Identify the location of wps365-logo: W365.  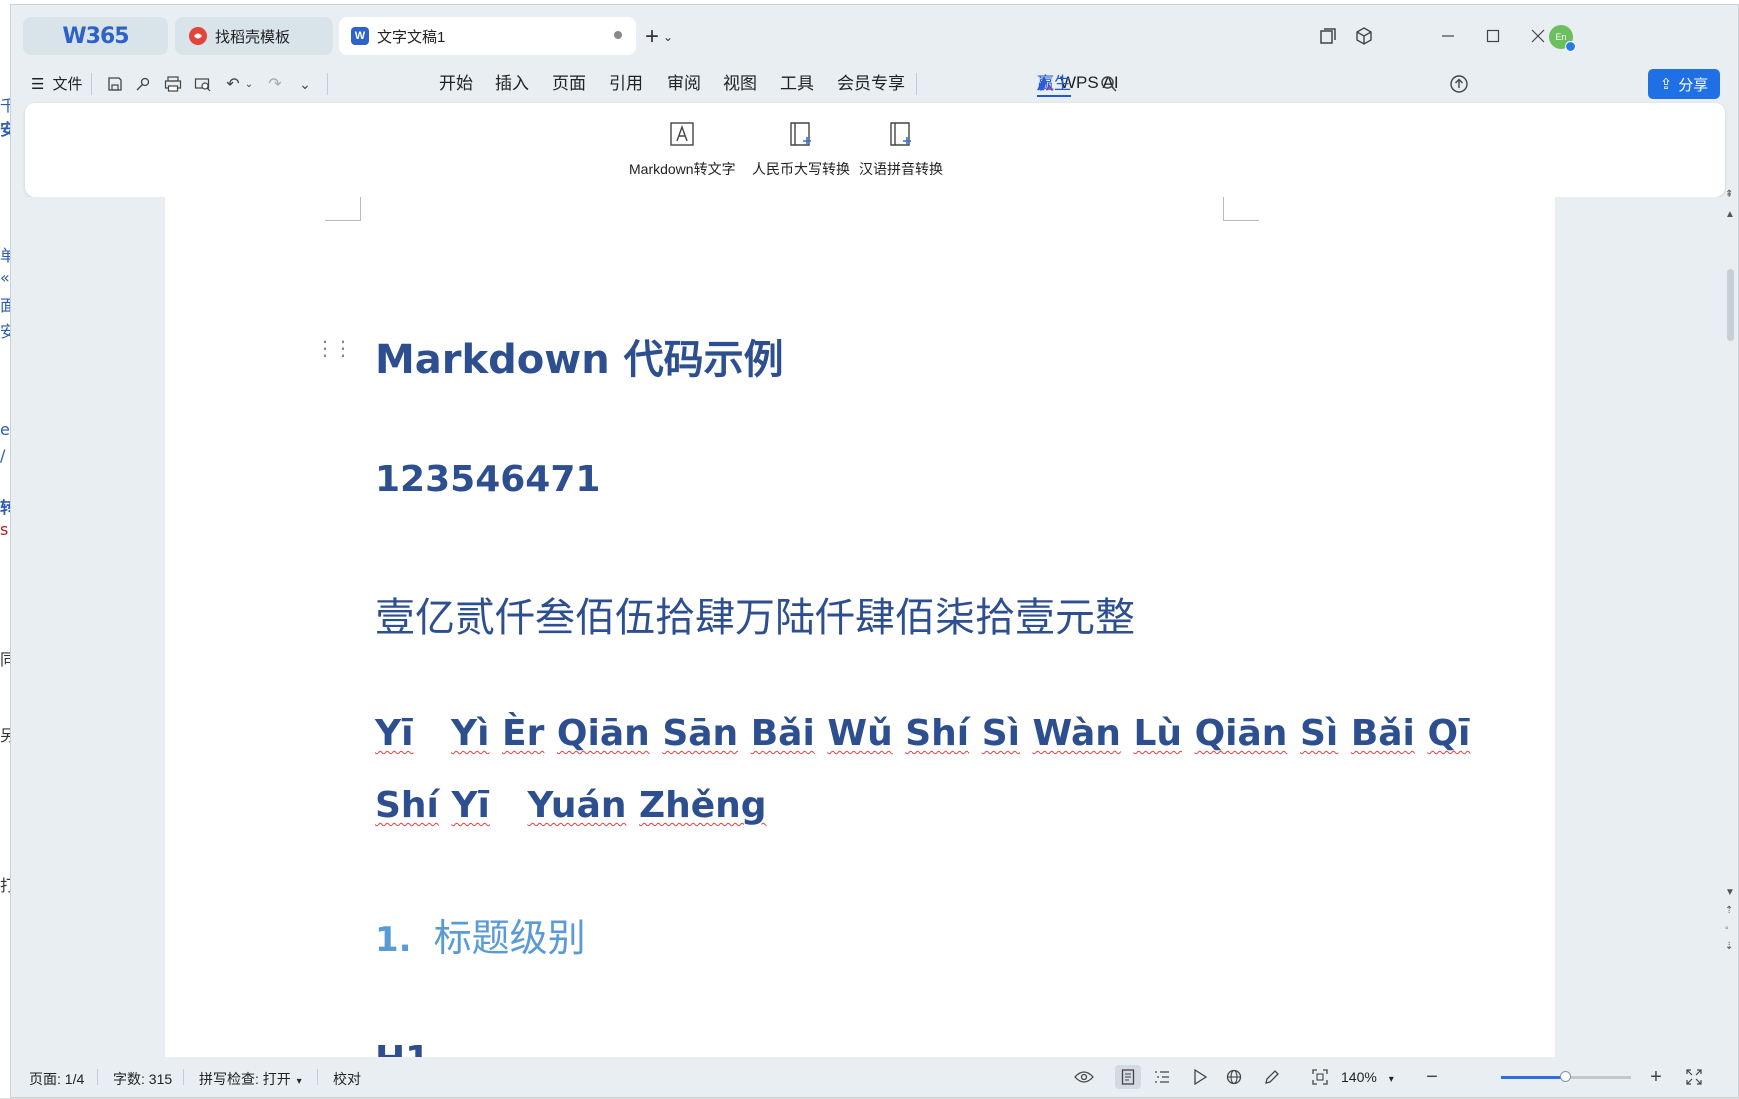
(95, 36).